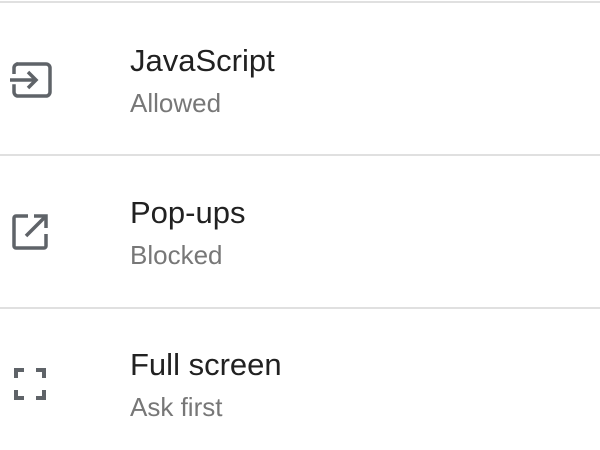 The image size is (600, 450). Describe the element at coordinates (206, 364) in the screenshot. I see `setting-title: Full screen` at that location.